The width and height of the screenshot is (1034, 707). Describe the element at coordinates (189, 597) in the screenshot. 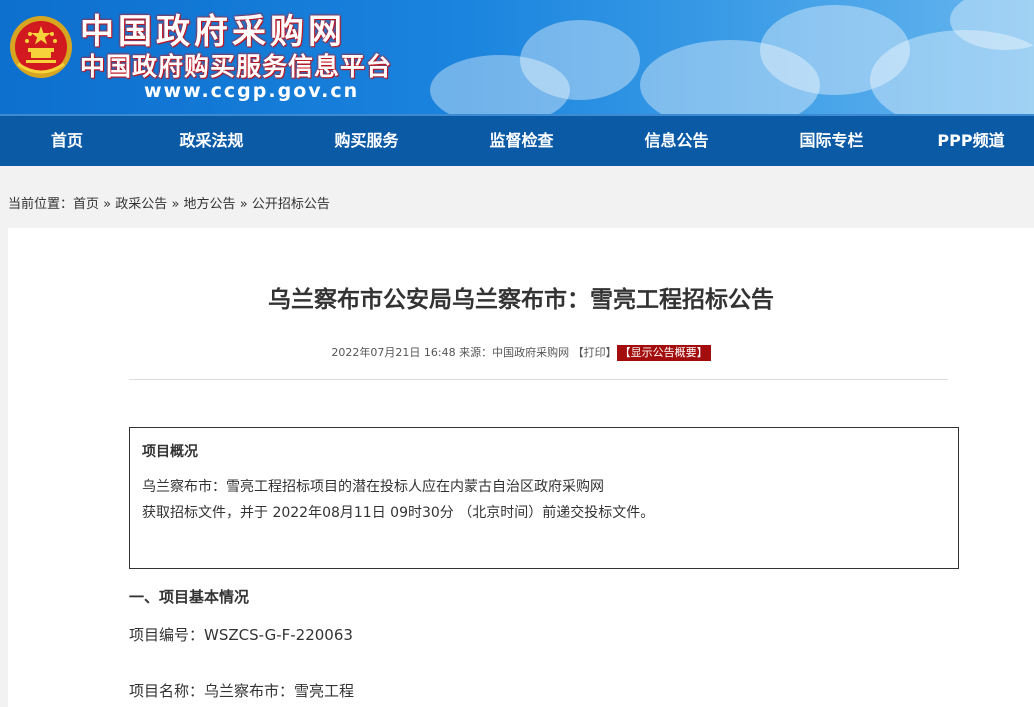

I see `section-heading-basic-info: 一、项目基本情况` at that location.